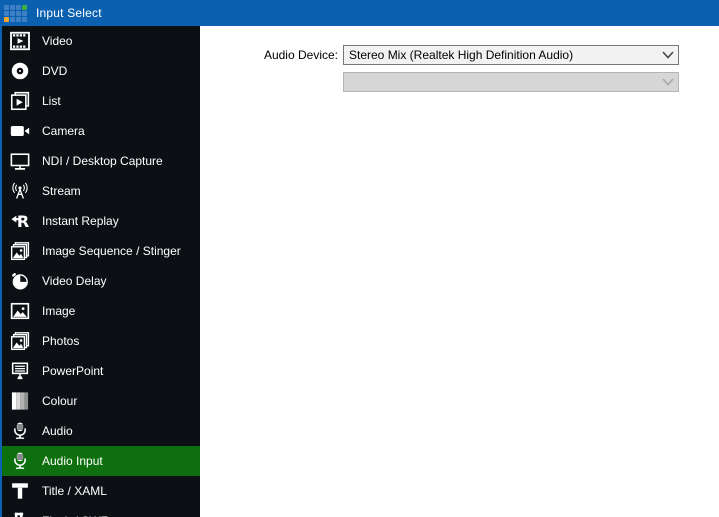  What do you see at coordinates (51, 101) in the screenshot?
I see `sidebar-item-label: List` at bounding box center [51, 101].